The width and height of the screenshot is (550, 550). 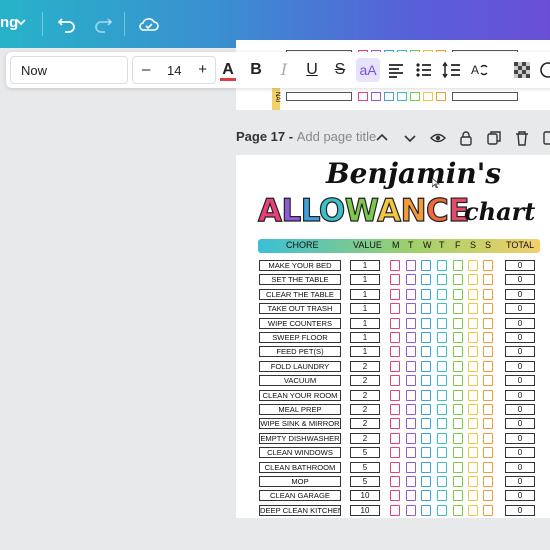 I want to click on duplicate-page-icon, so click(x=494, y=138).